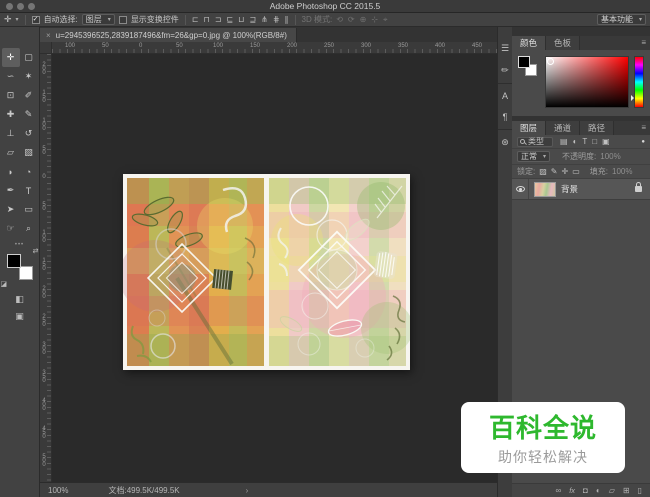 This screenshot has width=650, height=497. What do you see at coordinates (29, 228) in the screenshot?
I see `zoom-tool: ⌕` at bounding box center [29, 228].